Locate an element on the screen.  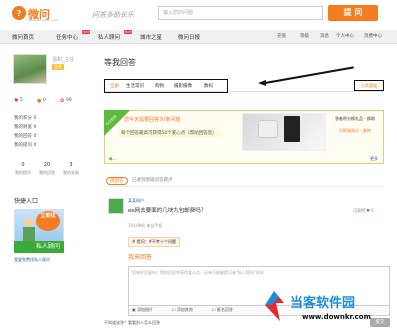
add-other-label: 添加其他 is located at coordinates (184, 309).